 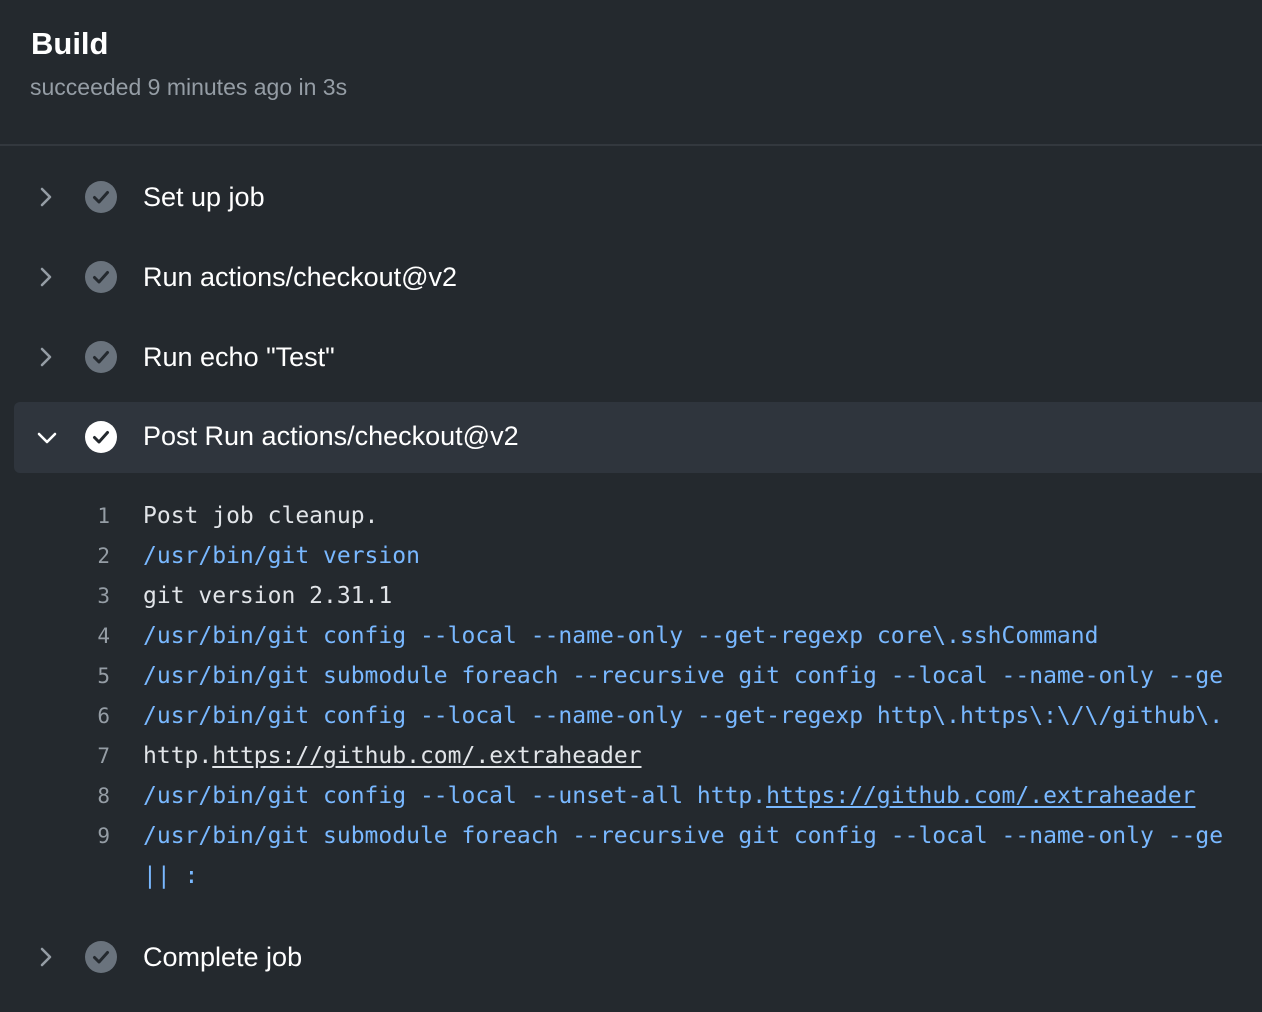 What do you see at coordinates (281, 556) in the screenshot?
I see `log-command: /usr/bin/git version` at bounding box center [281, 556].